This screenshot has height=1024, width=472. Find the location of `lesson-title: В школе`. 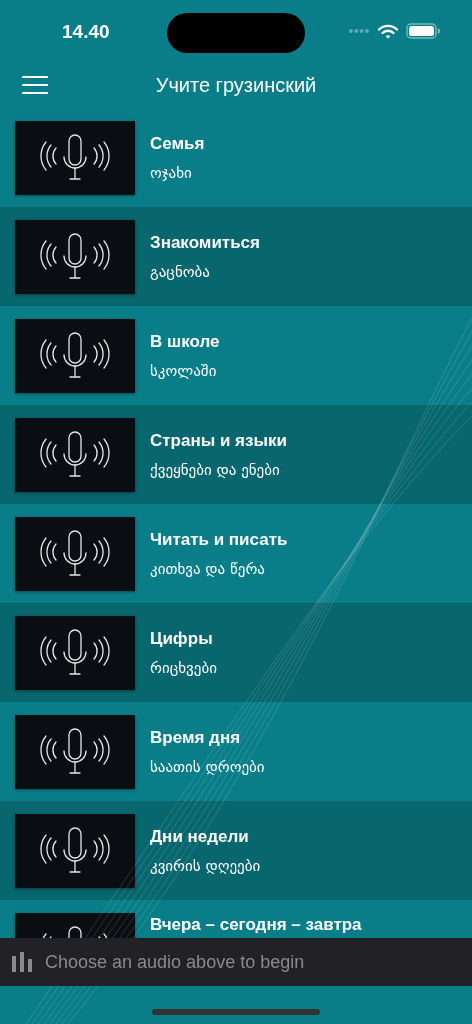

lesson-title: В школе is located at coordinates (185, 341).